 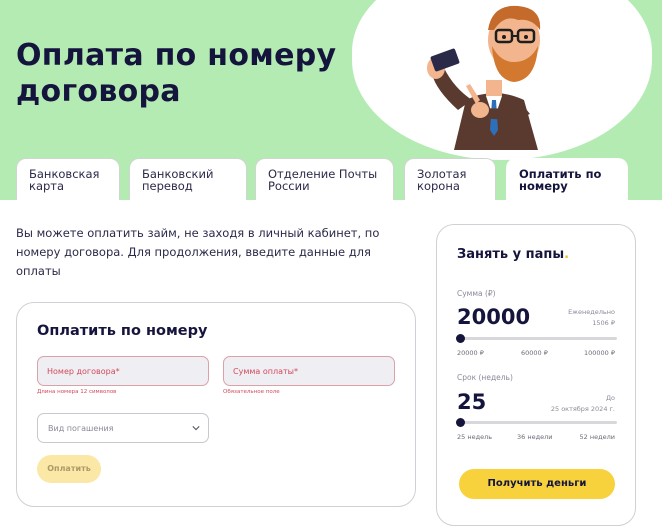 I want to click on tab-russian-post: Отделение Почты России, so click(x=324, y=179).